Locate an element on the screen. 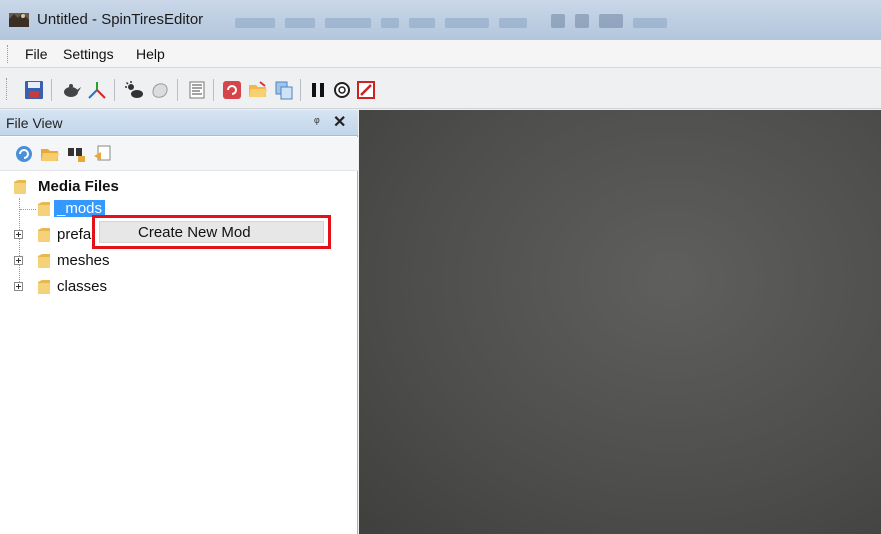  main-toolbar is located at coordinates (440, 89).